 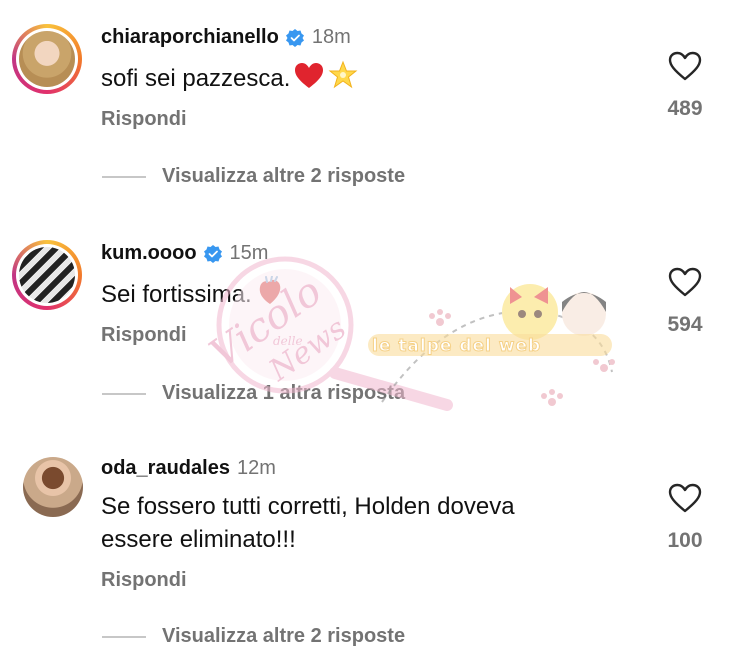 What do you see at coordinates (249, 253) in the screenshot?
I see `comment-time: 15m` at bounding box center [249, 253].